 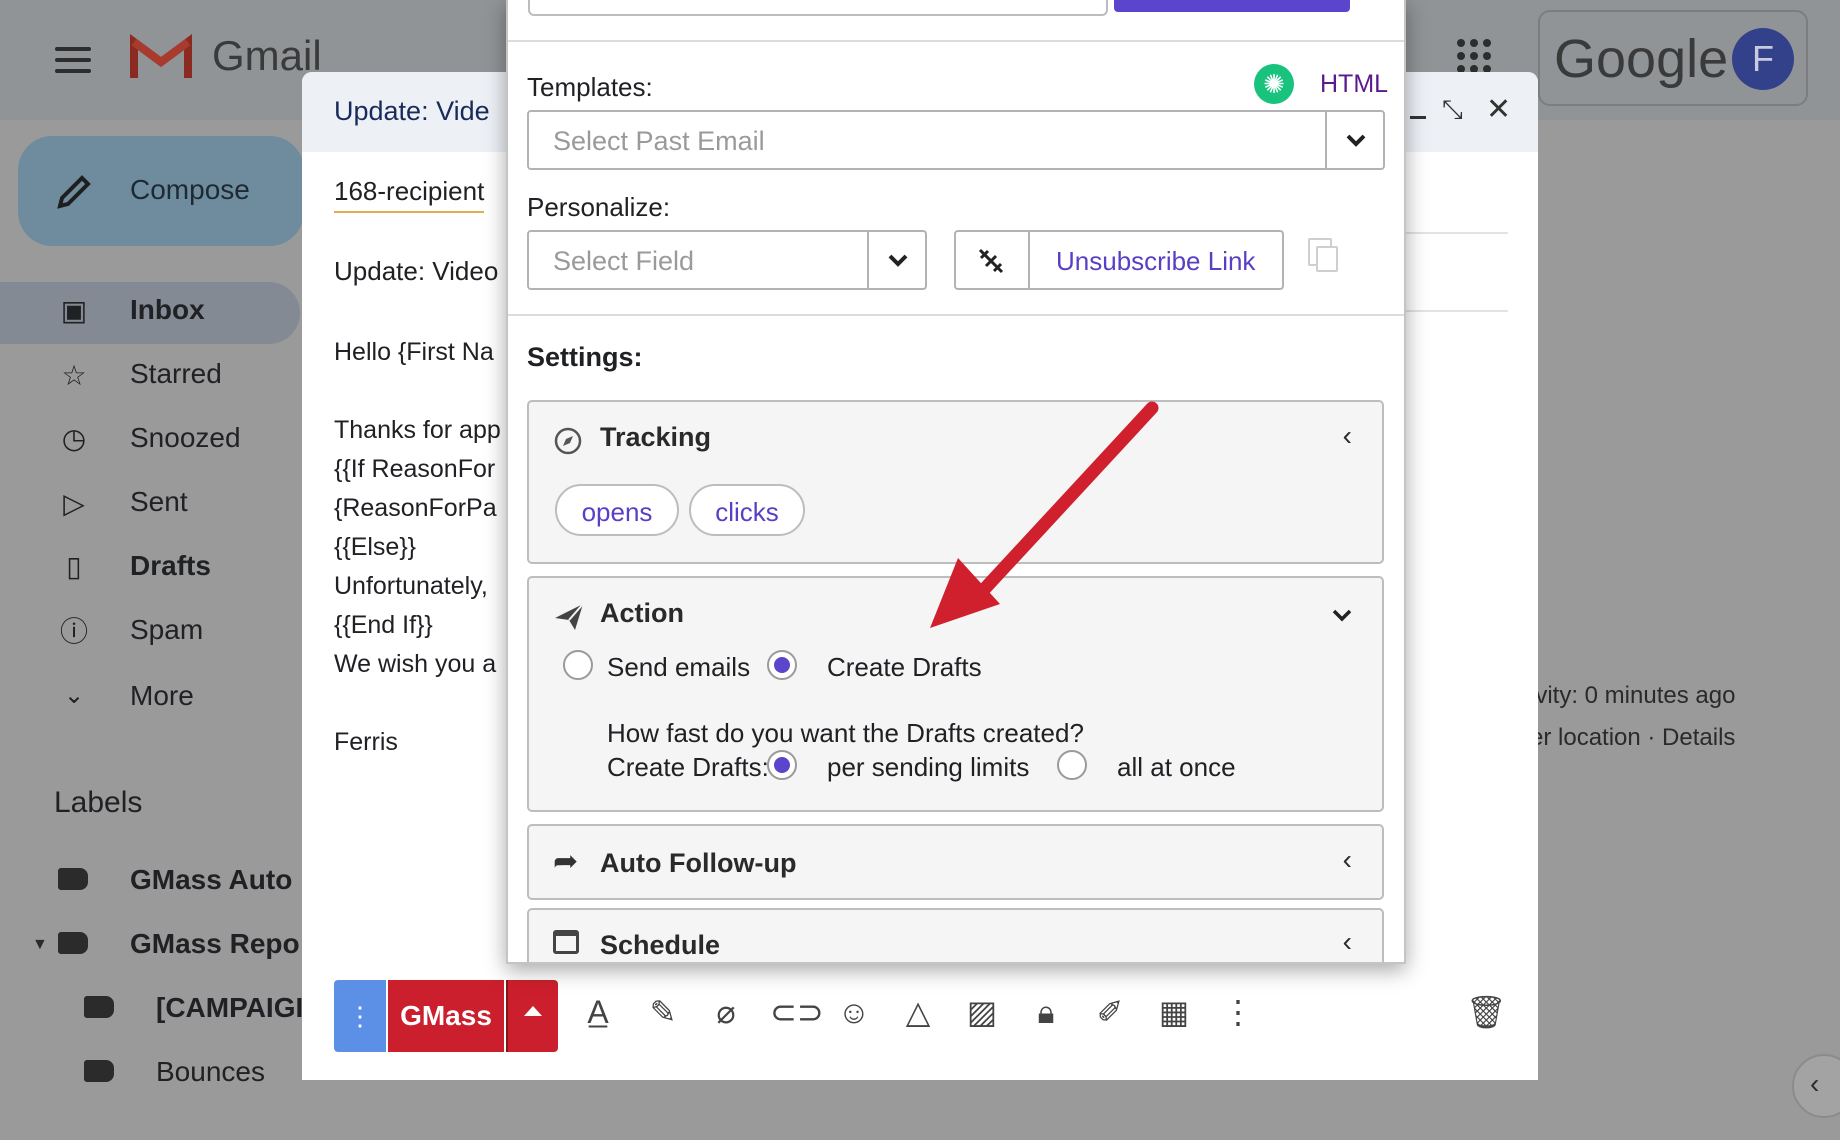 What do you see at coordinates (1072, 765) in the screenshot?
I see `all-at-once-radio` at bounding box center [1072, 765].